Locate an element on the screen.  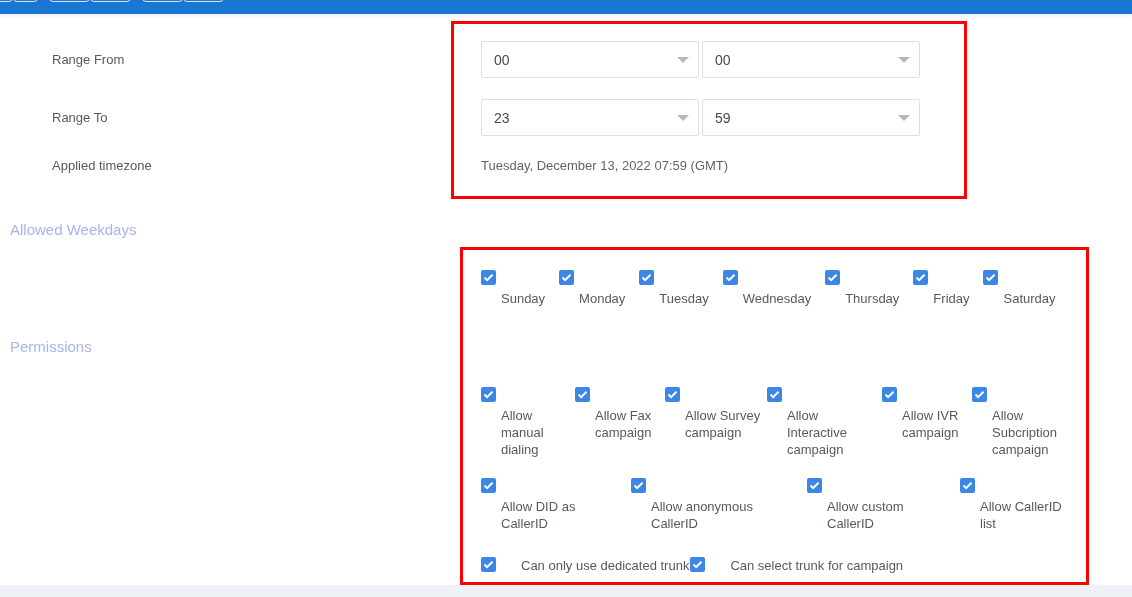
field-label: Range From is located at coordinates (88, 59).